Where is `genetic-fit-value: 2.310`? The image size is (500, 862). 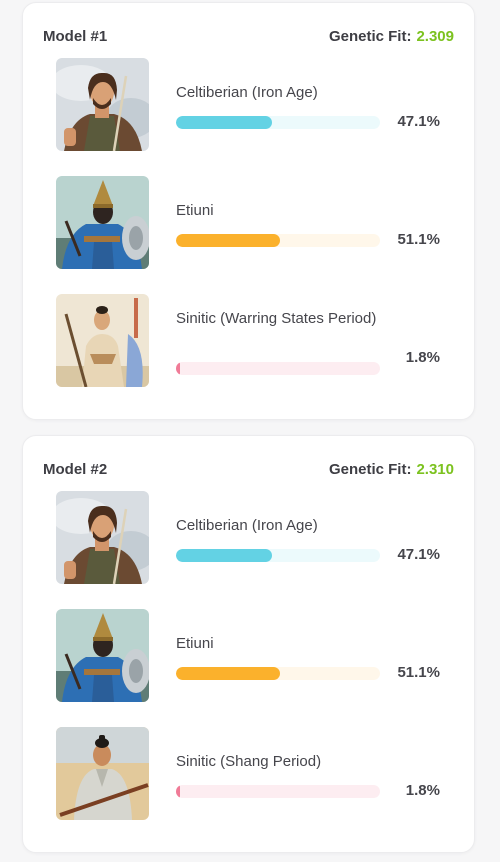
genetic-fit-value: 2.310 is located at coordinates (435, 469).